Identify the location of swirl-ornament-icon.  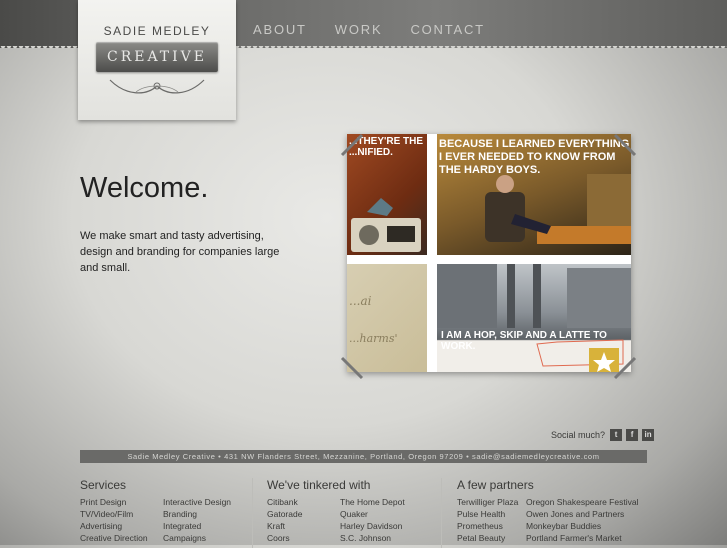
(157, 86).